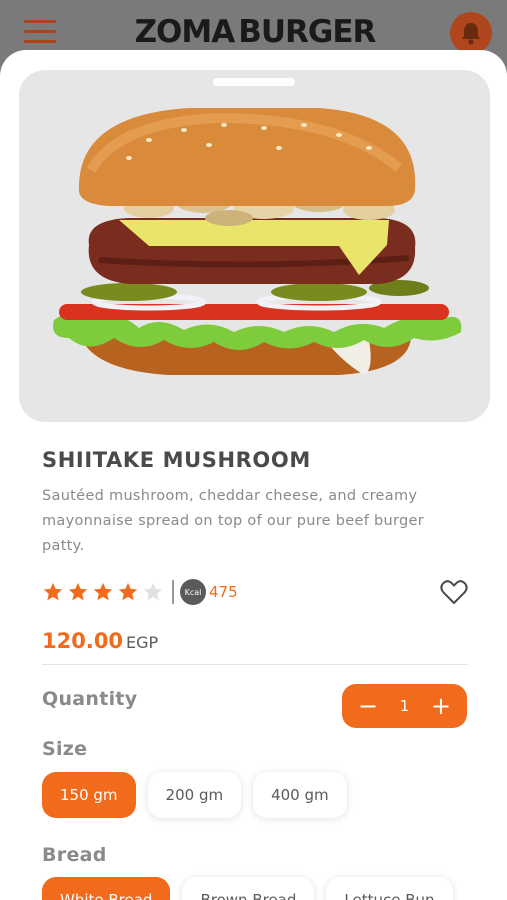 The width and height of the screenshot is (507, 900). I want to click on logo-text-left: ZOMA, so click(185, 32).